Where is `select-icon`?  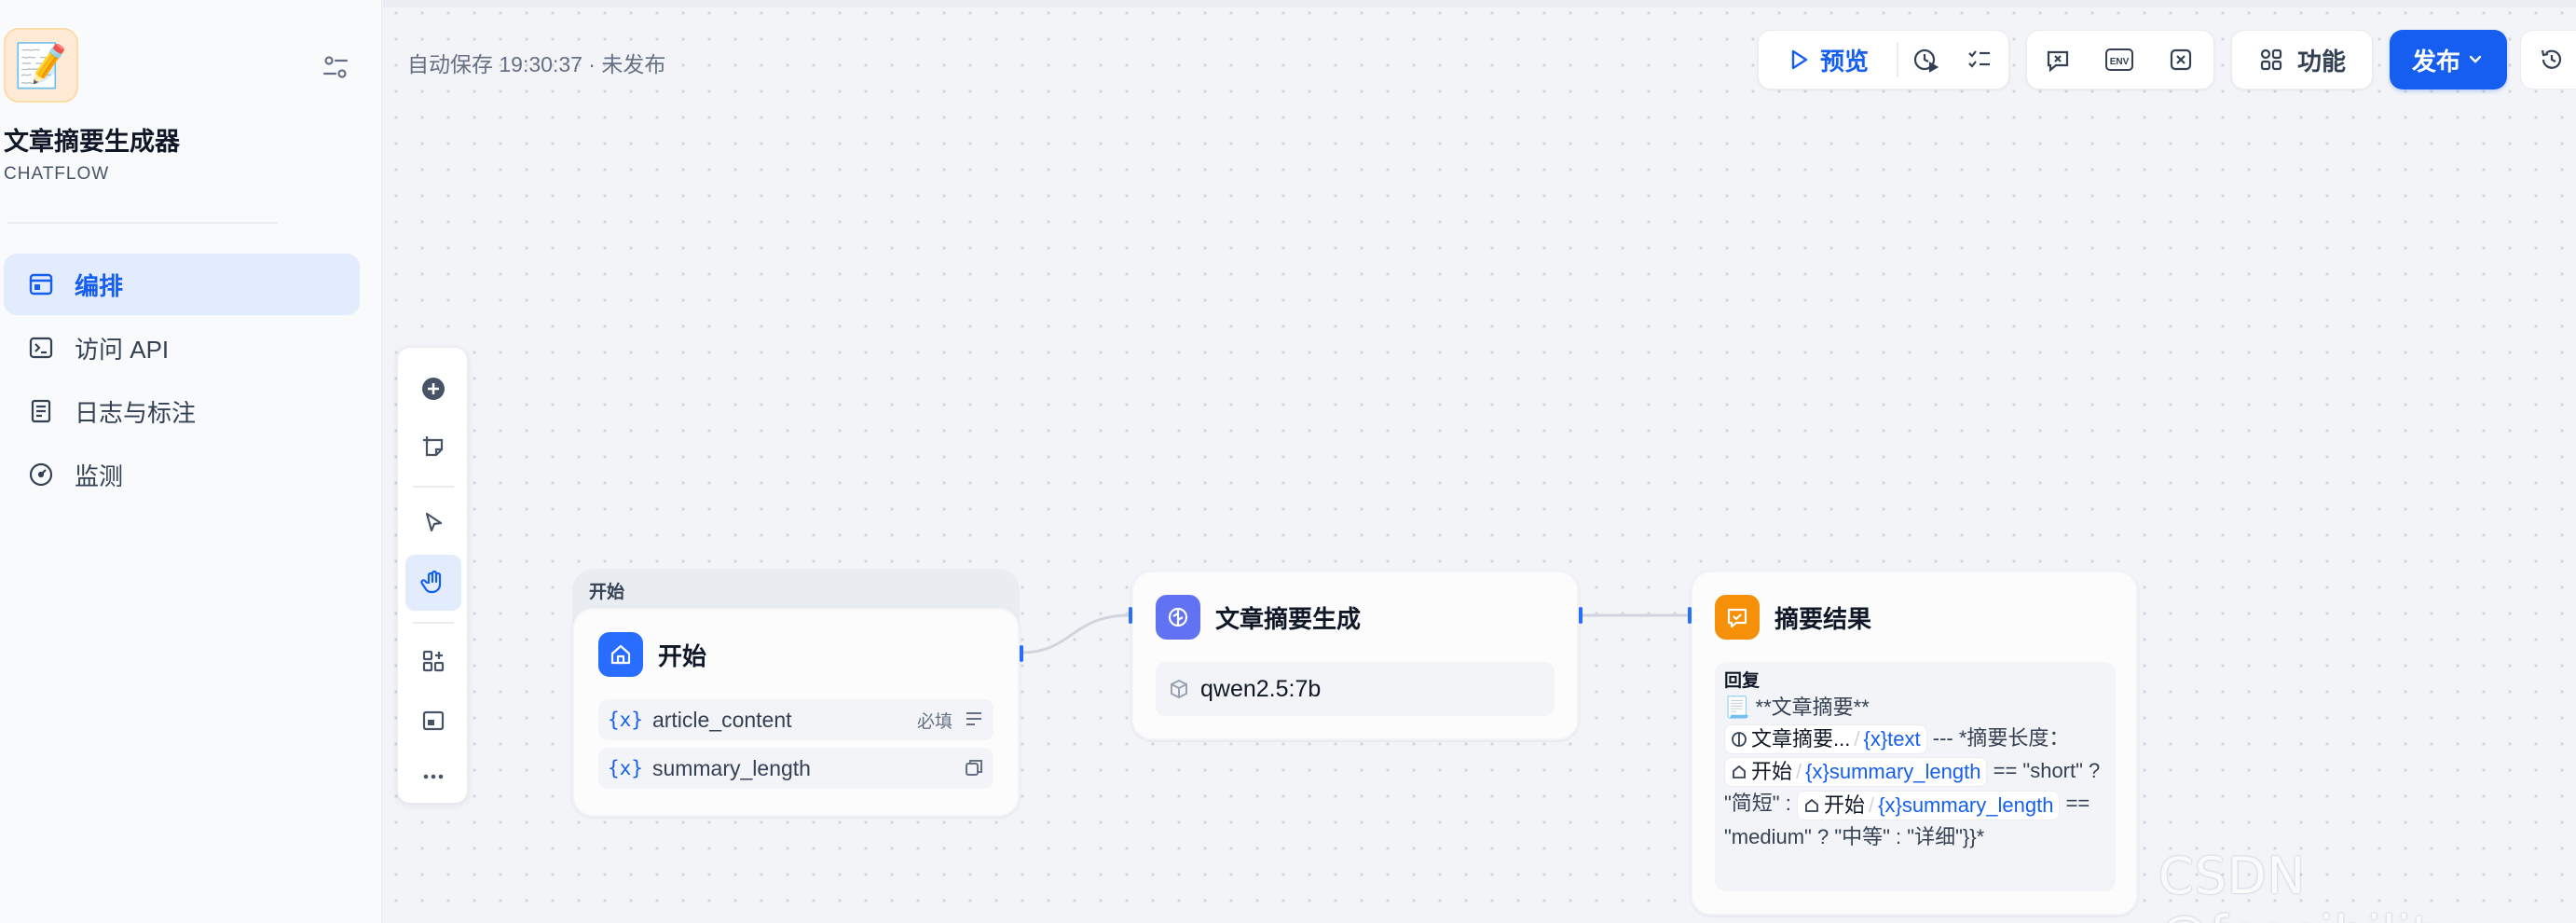
select-icon is located at coordinates (974, 768).